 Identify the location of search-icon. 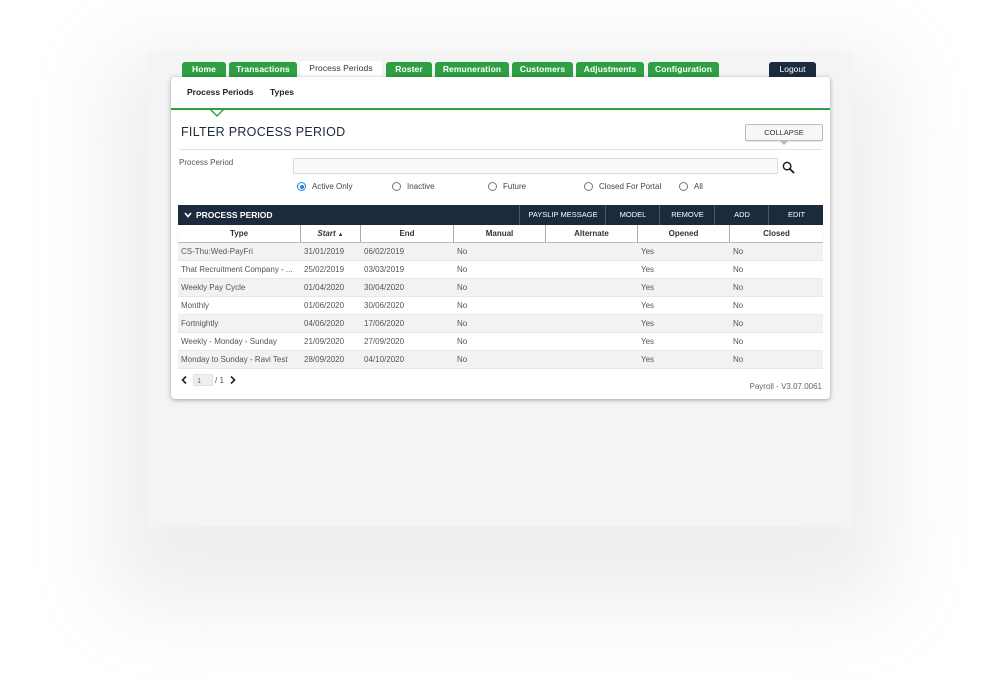
(788, 167).